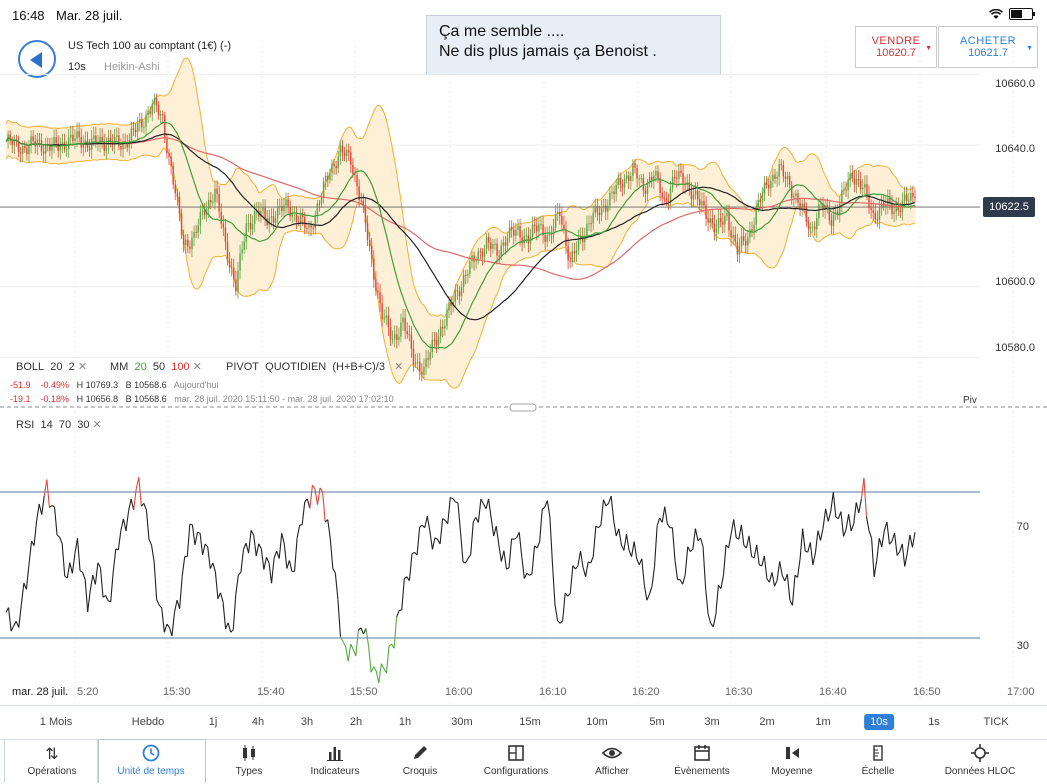 This screenshot has height=784, width=1047. I want to click on price-label: 10660.0, so click(1015, 84).